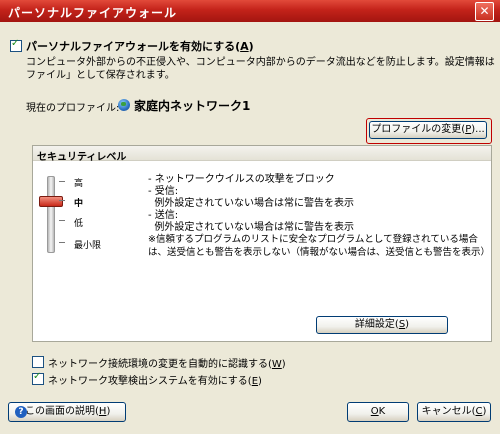 This screenshot has width=500, height=434. Describe the element at coordinates (38, 378) in the screenshot. I see `attack-detection-checkbox` at that location.